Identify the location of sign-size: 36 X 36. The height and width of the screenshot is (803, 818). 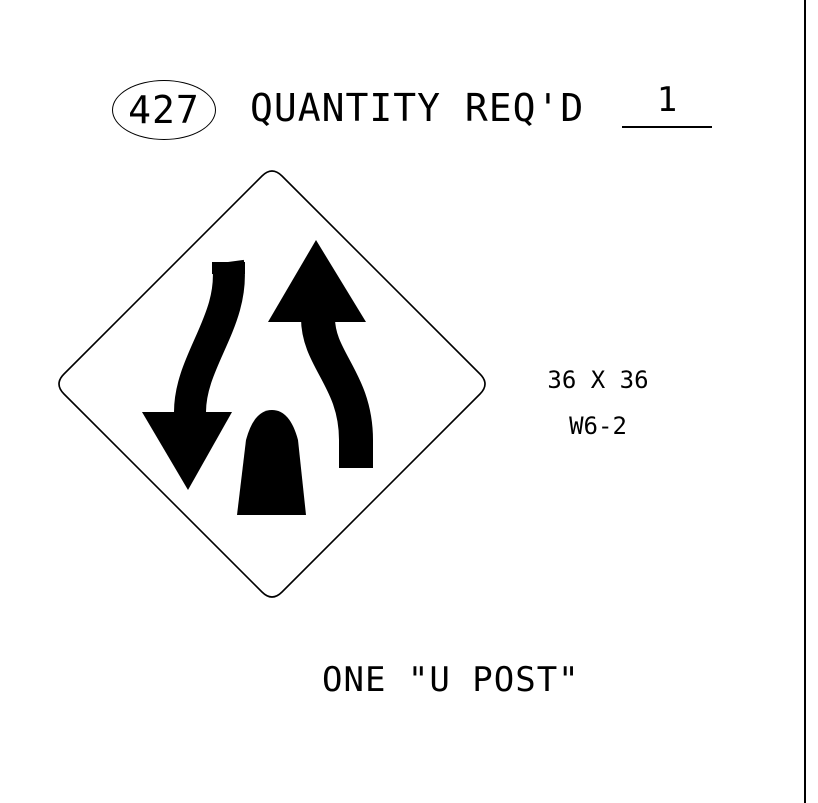
(598, 380).